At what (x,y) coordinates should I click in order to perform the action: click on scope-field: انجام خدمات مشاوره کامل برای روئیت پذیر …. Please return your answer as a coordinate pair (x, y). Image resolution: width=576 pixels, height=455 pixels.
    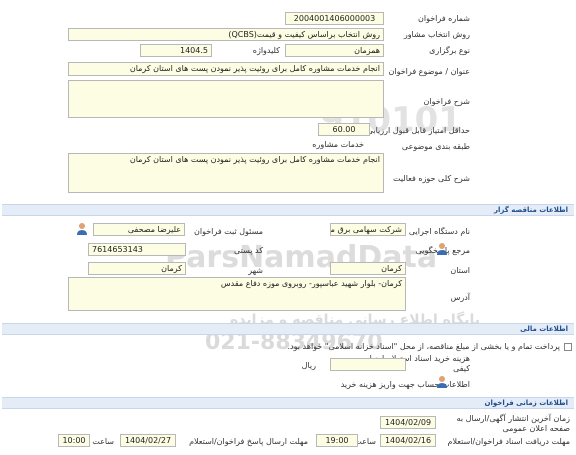
    Looking at the image, I should click on (226, 173).